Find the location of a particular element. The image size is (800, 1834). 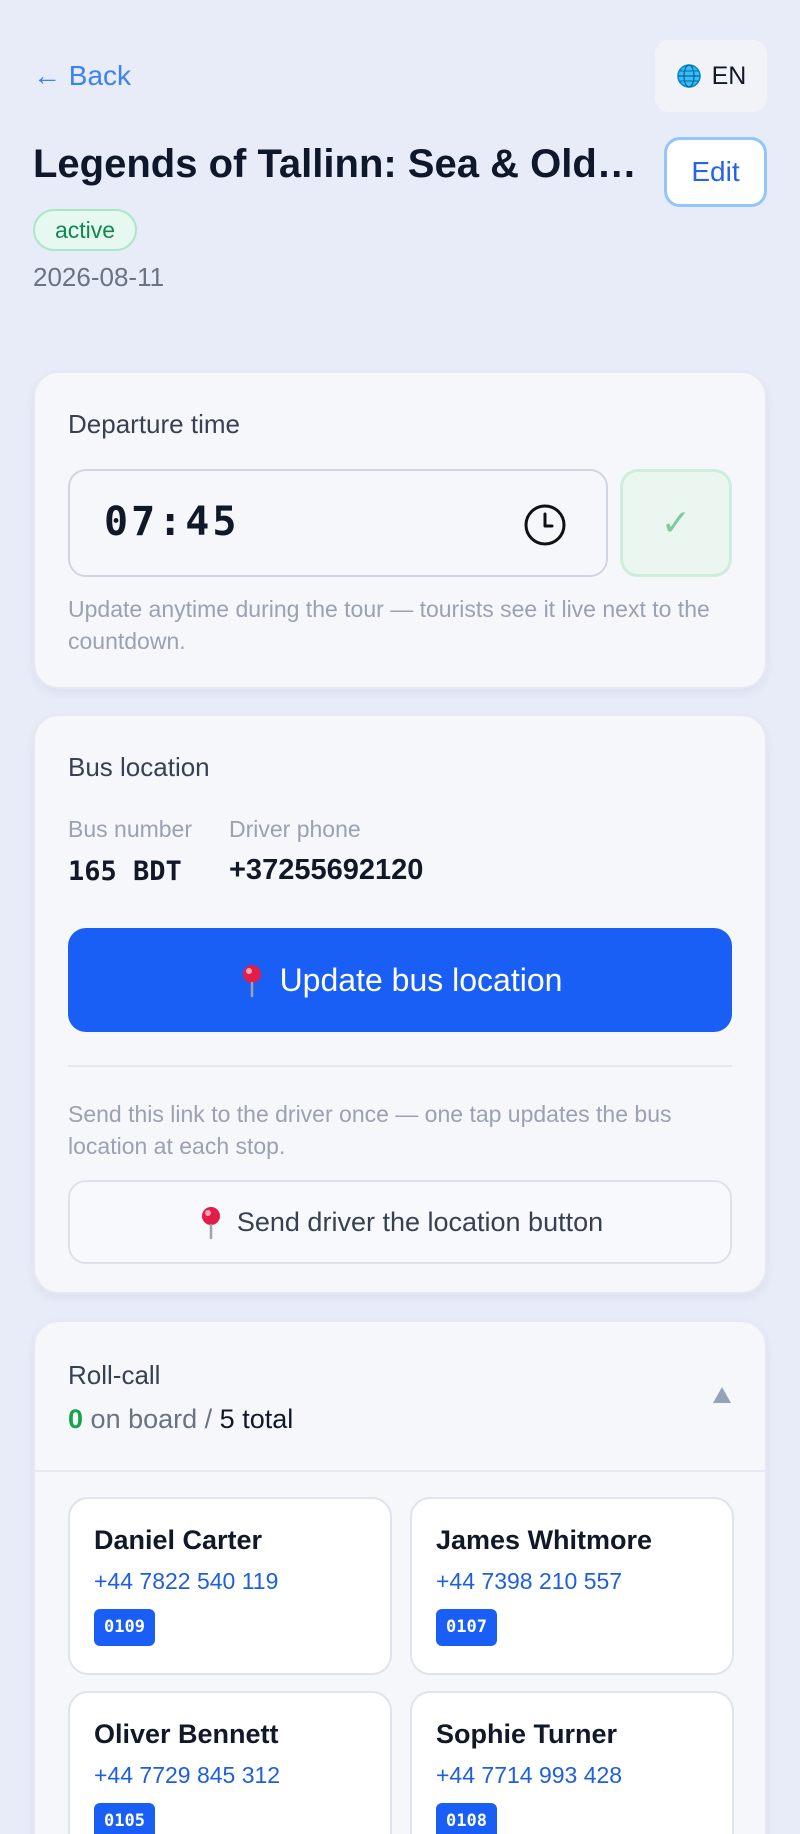

send-driver-location-label: Send driver the location button is located at coordinates (420, 1221).